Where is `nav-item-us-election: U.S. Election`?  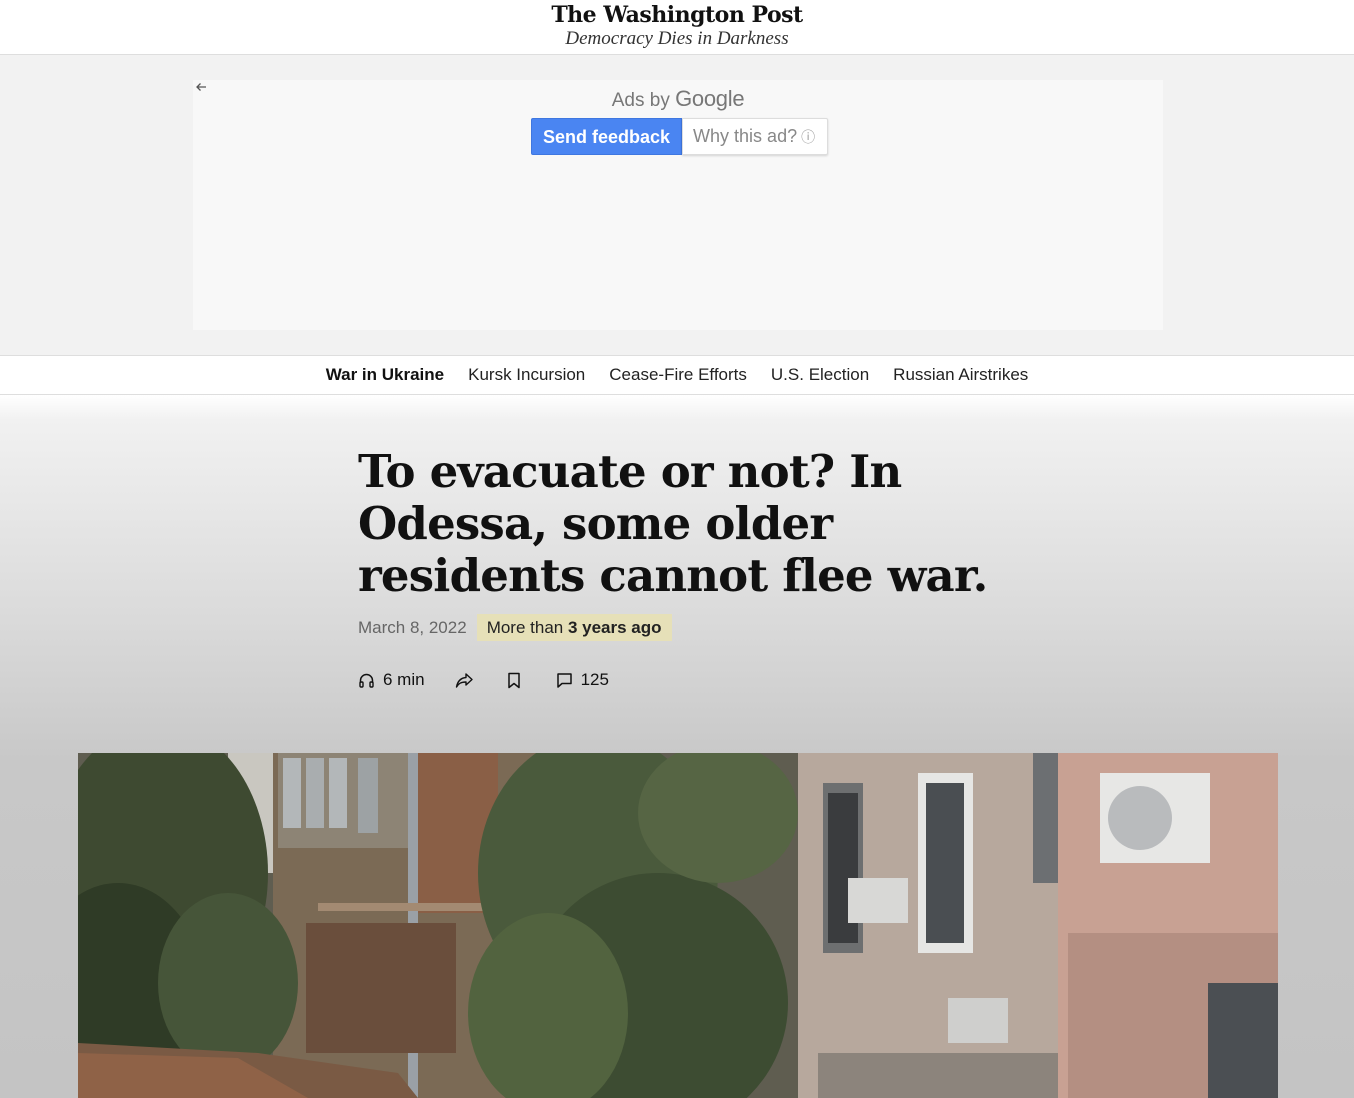
nav-item-us-election: U.S. Election is located at coordinates (820, 375).